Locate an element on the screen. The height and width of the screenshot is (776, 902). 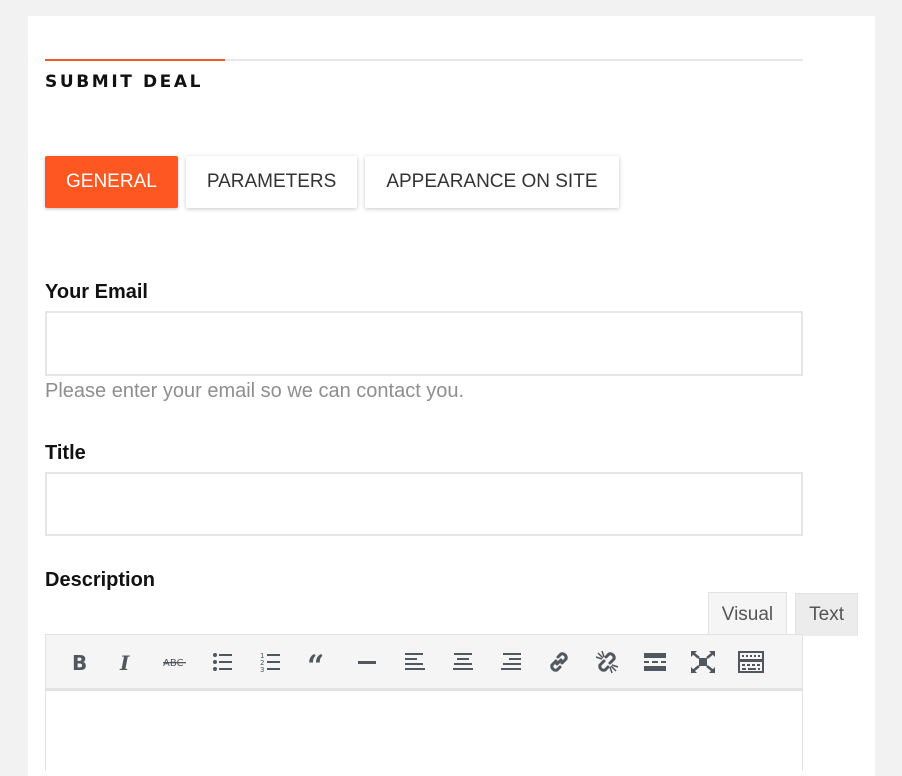
align-right-button is located at coordinates (511, 662).